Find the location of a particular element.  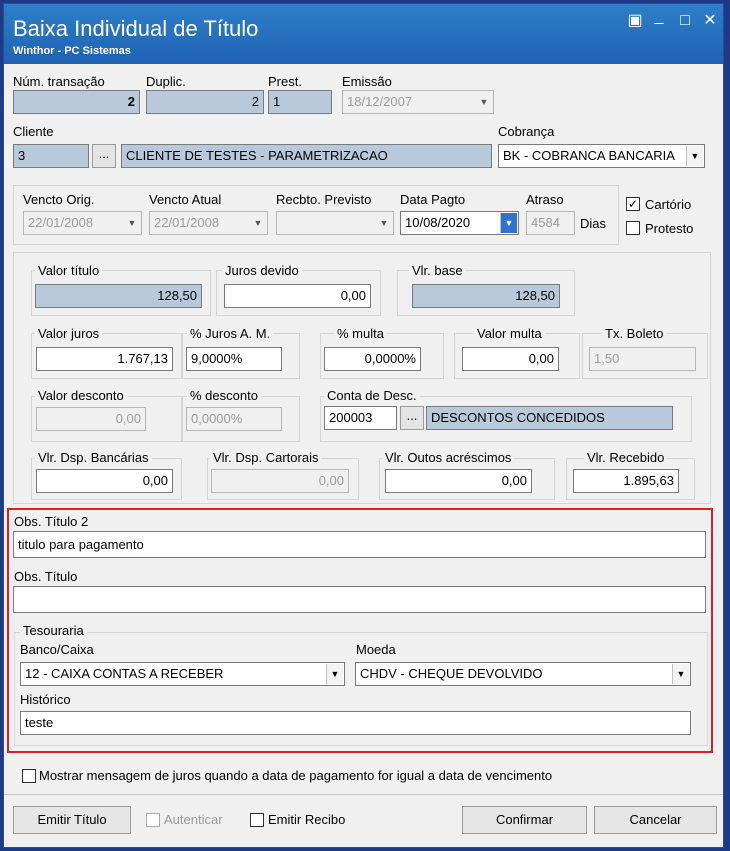

autenticar-label: Autenticar is located at coordinates (193, 819).